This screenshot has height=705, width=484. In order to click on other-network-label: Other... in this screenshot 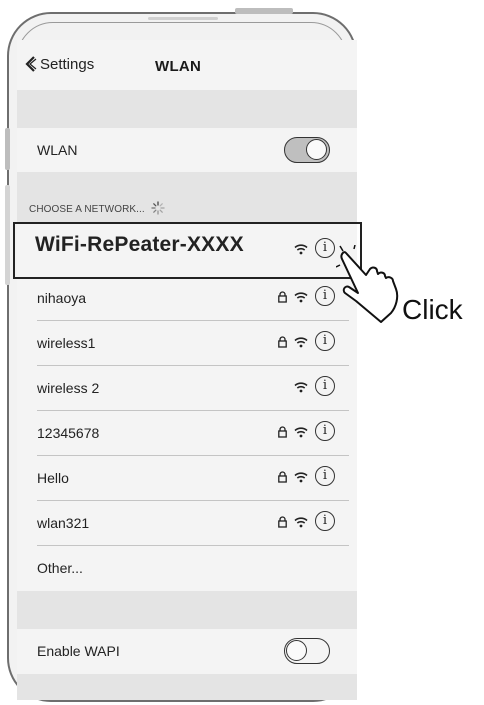, I will do `click(60, 568)`.